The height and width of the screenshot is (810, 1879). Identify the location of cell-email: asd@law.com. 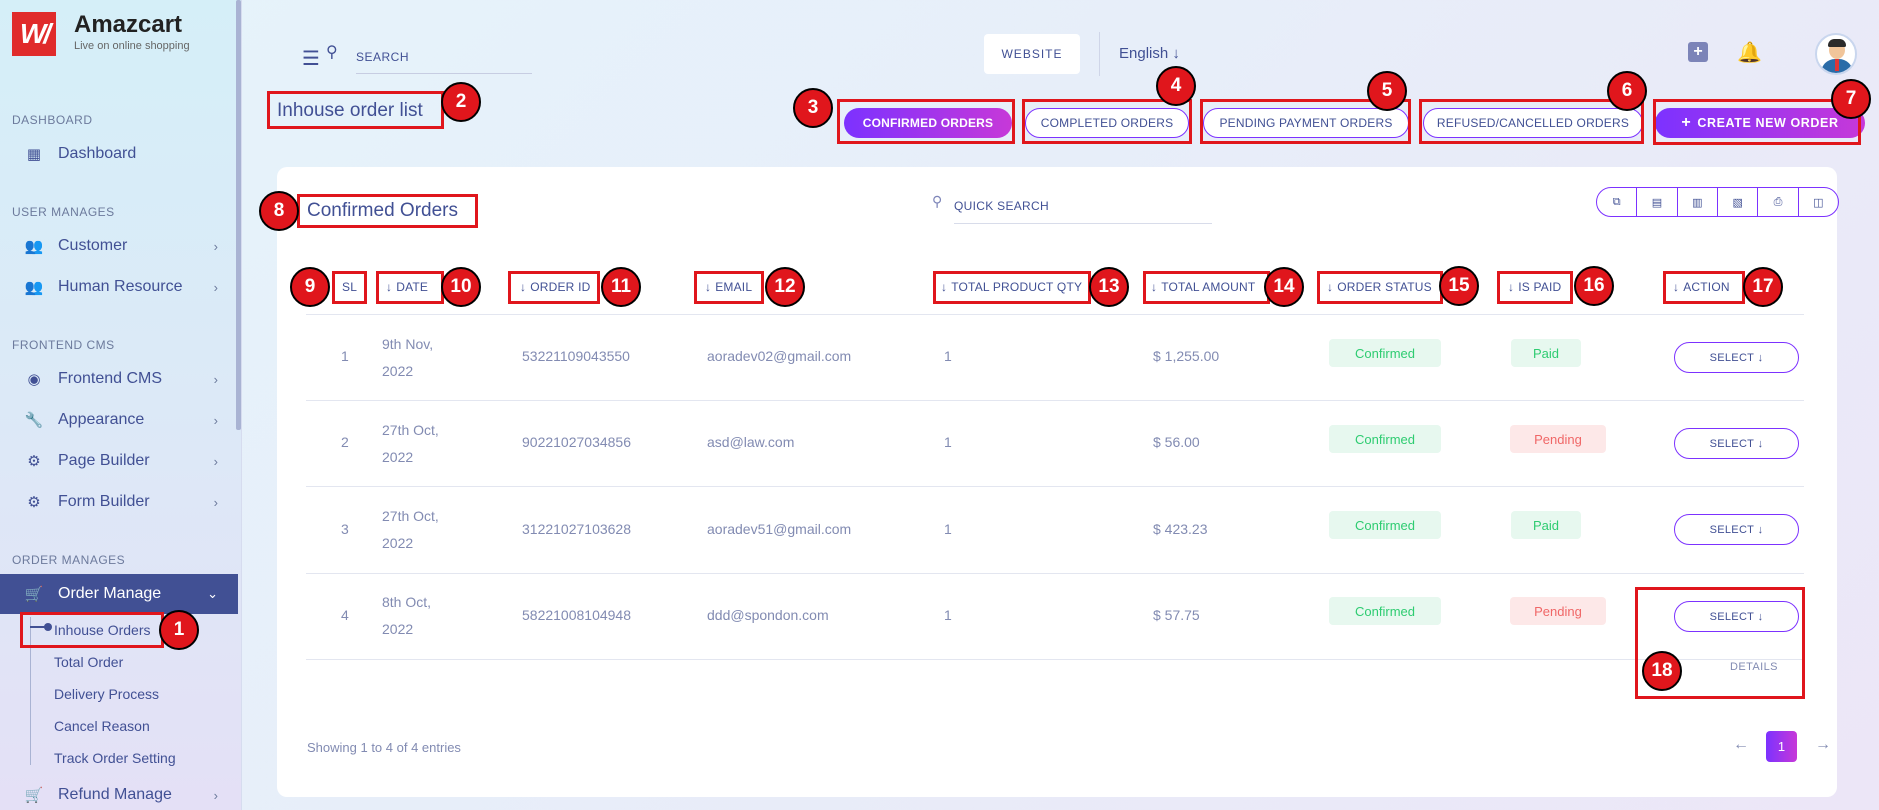
(751, 442).